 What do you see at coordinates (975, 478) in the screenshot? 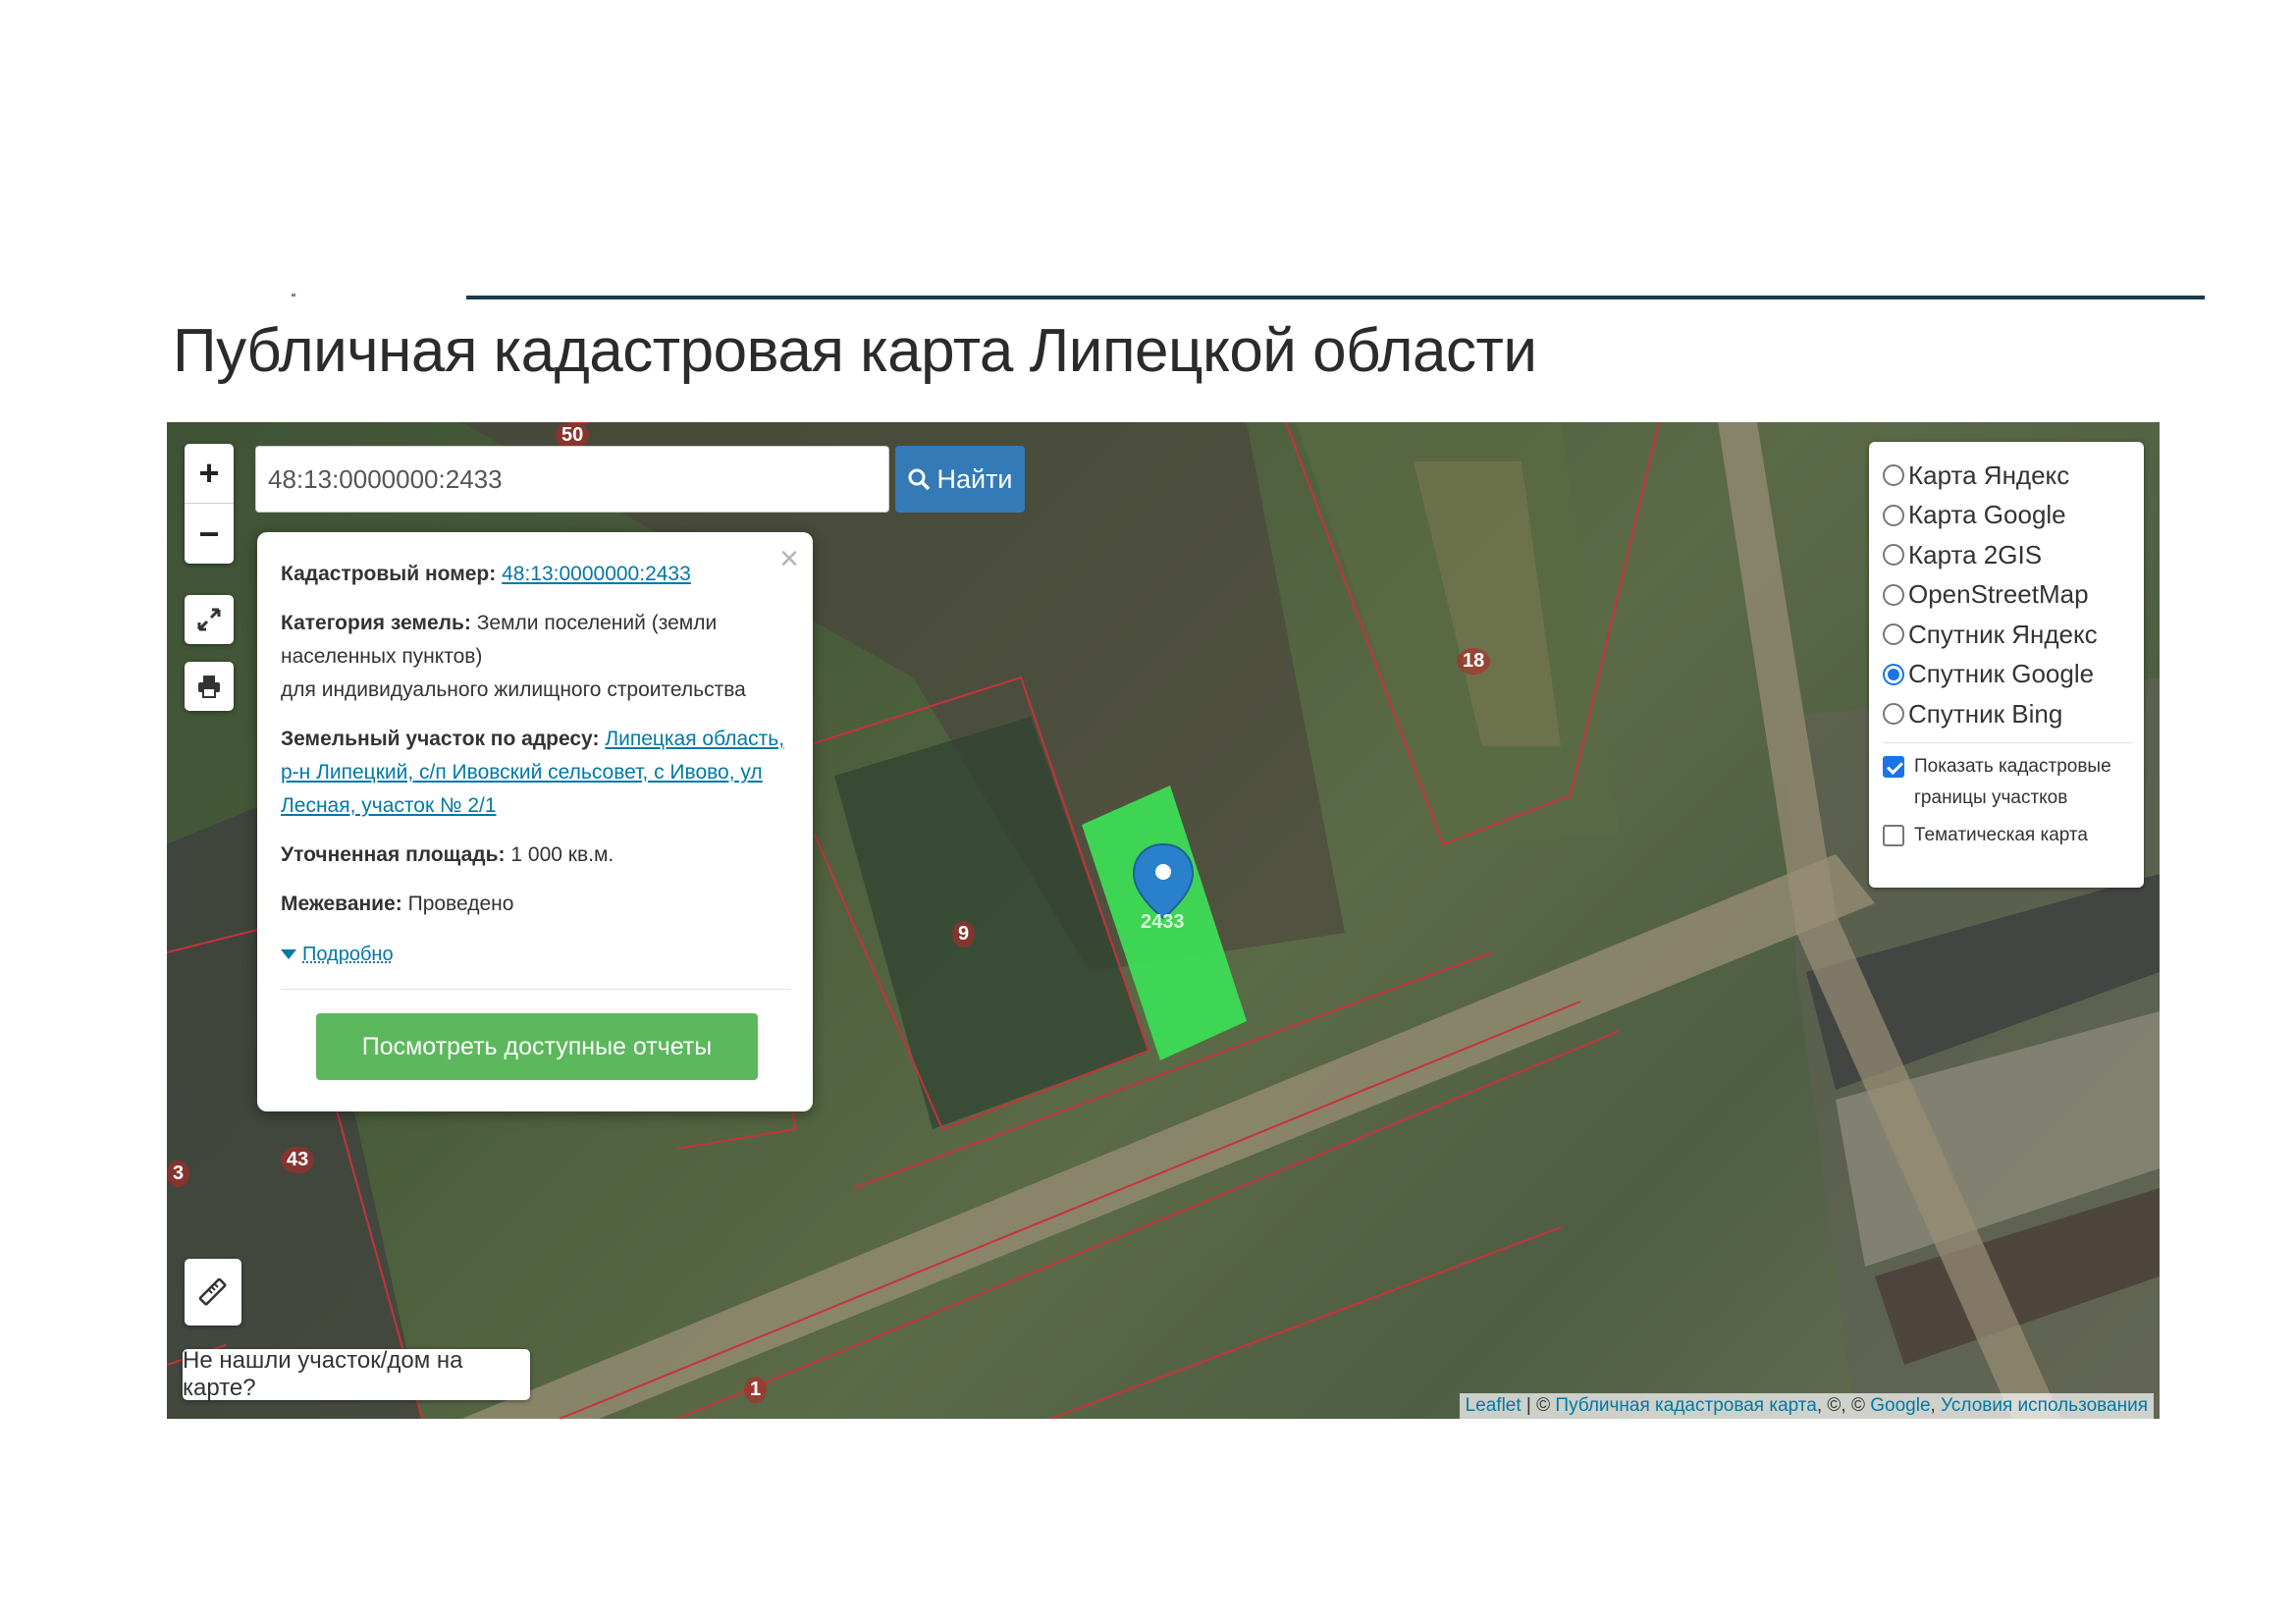
I see `search-button-label: Найти` at bounding box center [975, 478].